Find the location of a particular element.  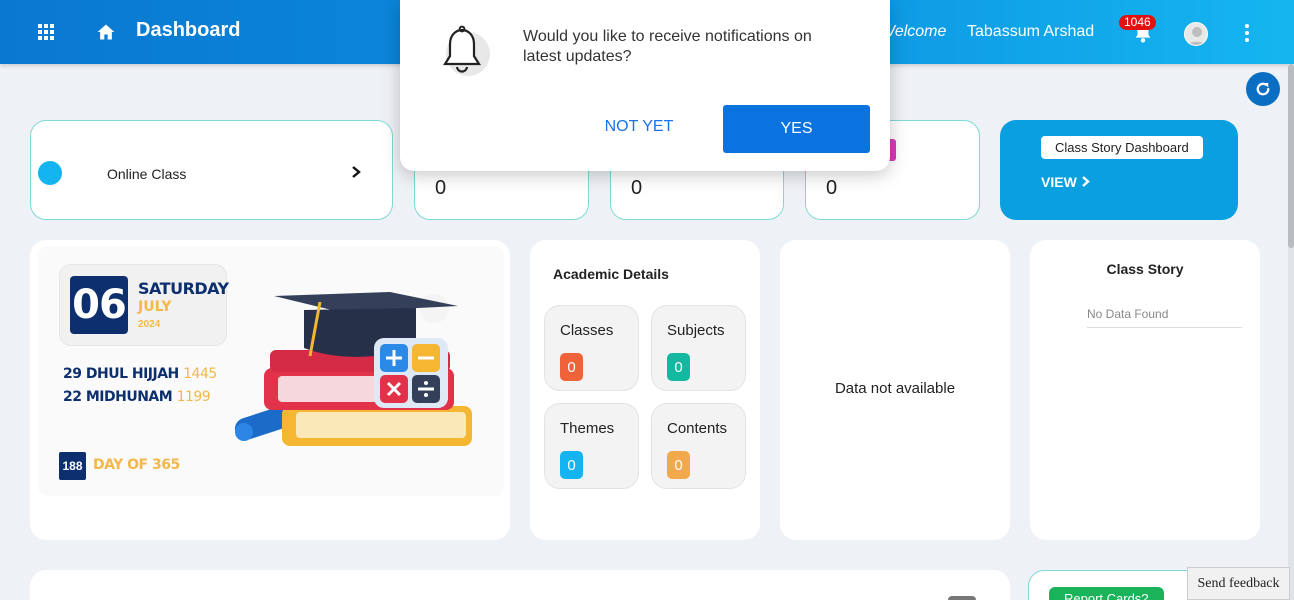

refresh-button is located at coordinates (1263, 89).